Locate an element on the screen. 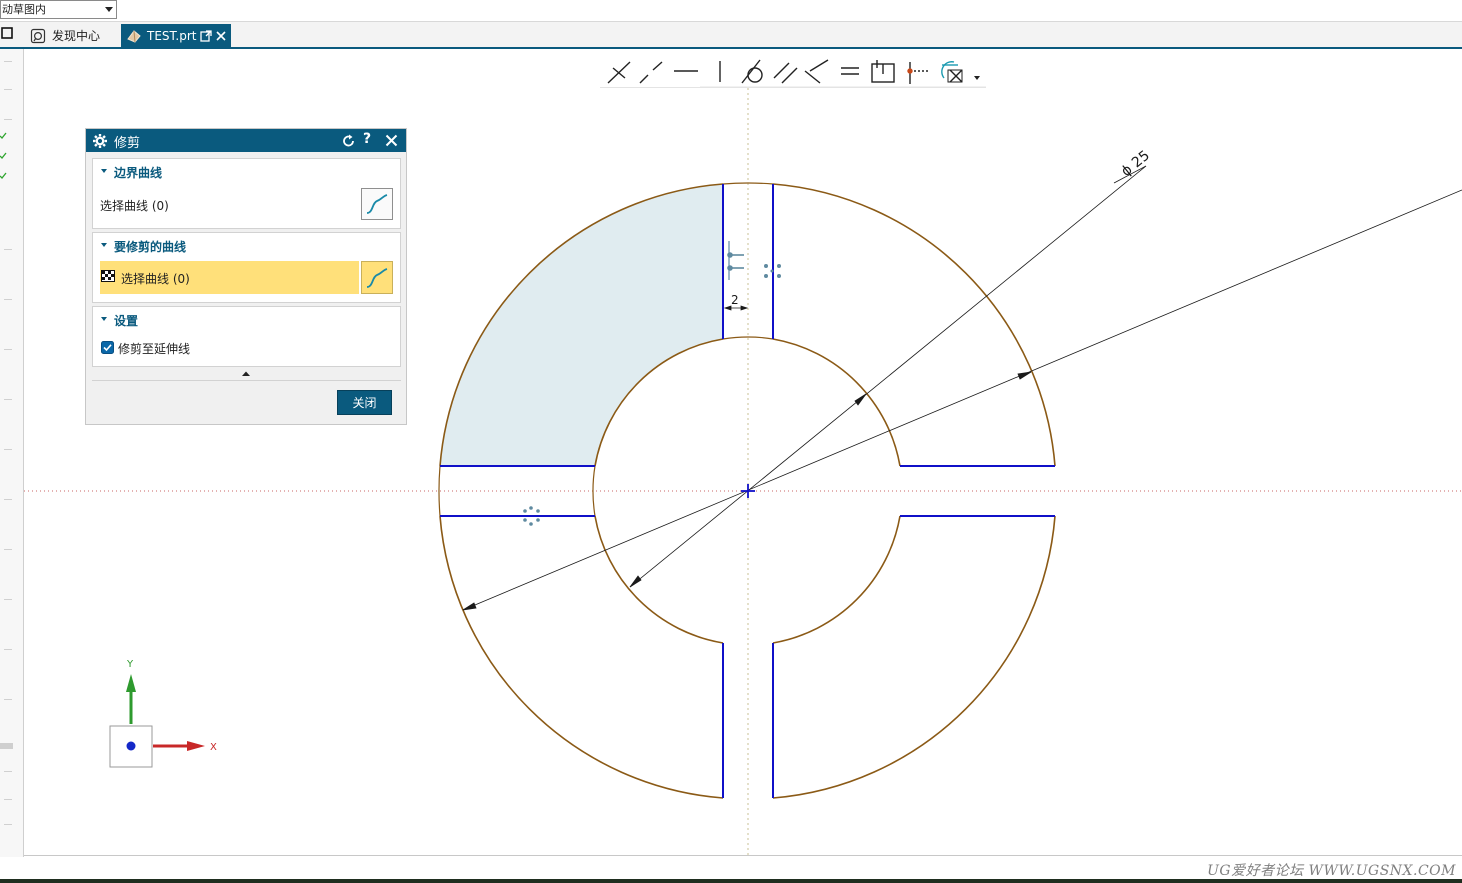 This screenshot has height=883, width=1462. section-curves-to-trim: 要修剪的曲线 选择曲线 (0) is located at coordinates (246, 267).